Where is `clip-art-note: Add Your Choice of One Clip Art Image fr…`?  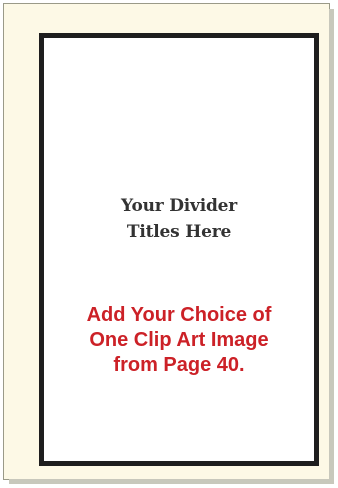 clip-art-note: Add Your Choice of One Clip Art Image fr… is located at coordinates (179, 340).